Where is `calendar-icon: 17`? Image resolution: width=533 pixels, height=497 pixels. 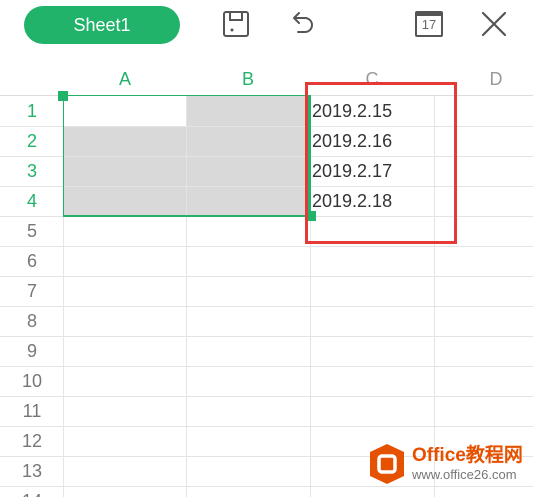 calendar-icon: 17 is located at coordinates (430, 24).